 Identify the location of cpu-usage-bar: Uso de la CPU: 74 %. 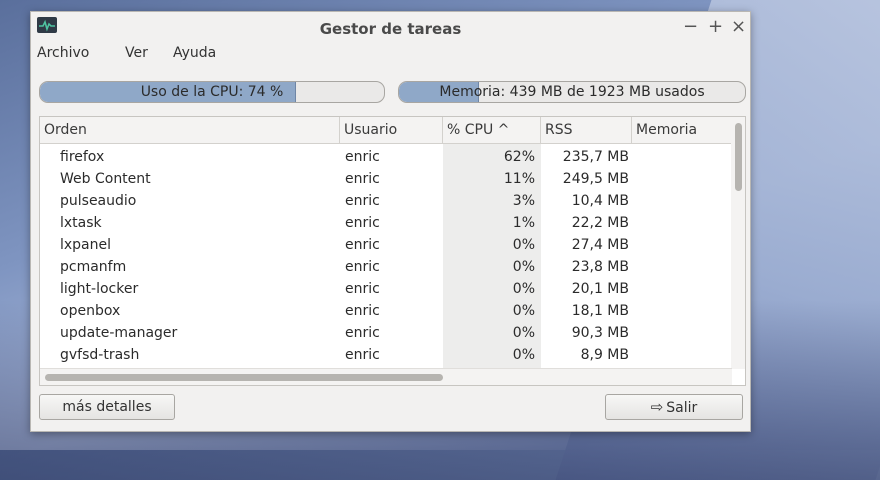
(212, 92).